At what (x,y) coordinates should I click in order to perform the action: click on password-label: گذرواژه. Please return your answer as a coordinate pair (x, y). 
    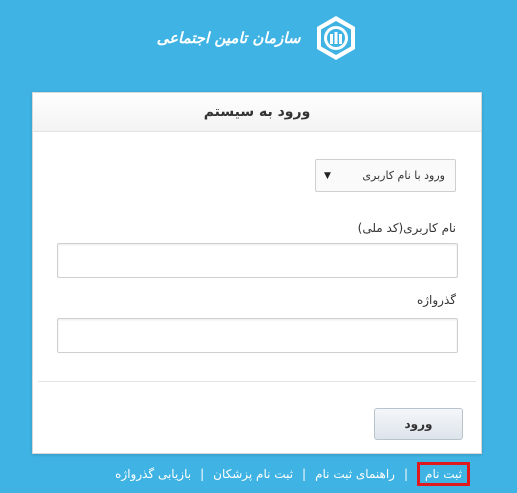
    Looking at the image, I should click on (436, 300).